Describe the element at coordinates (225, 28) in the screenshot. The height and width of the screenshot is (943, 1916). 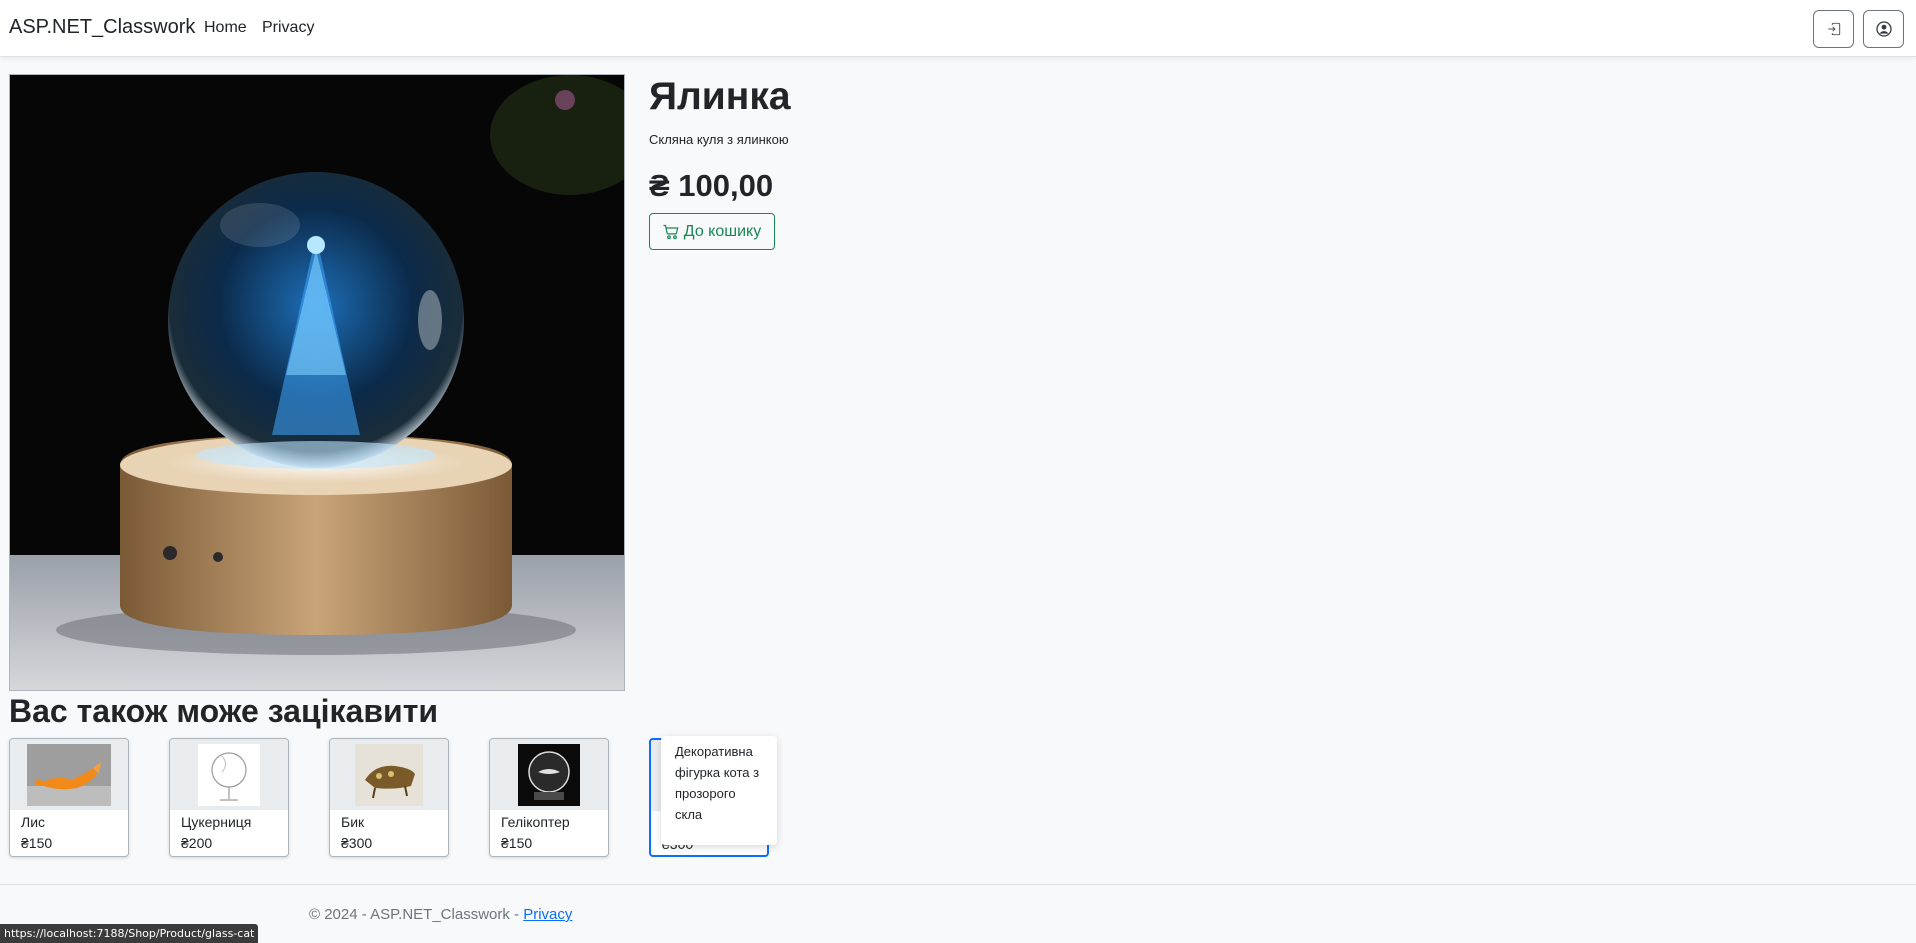
I see `nav-home-link: Home` at that location.